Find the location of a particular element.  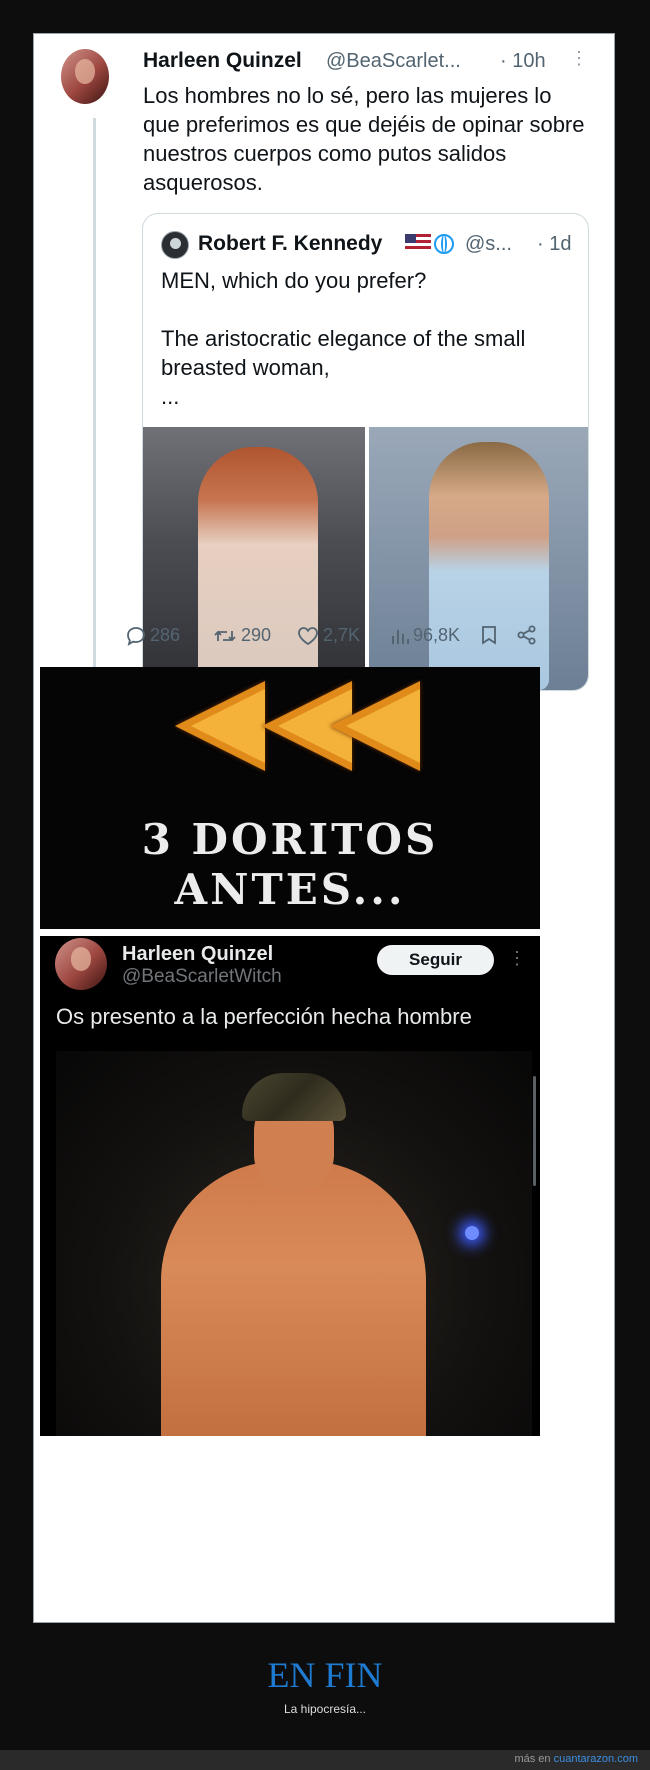

bookmark-button is located at coordinates (489, 635).